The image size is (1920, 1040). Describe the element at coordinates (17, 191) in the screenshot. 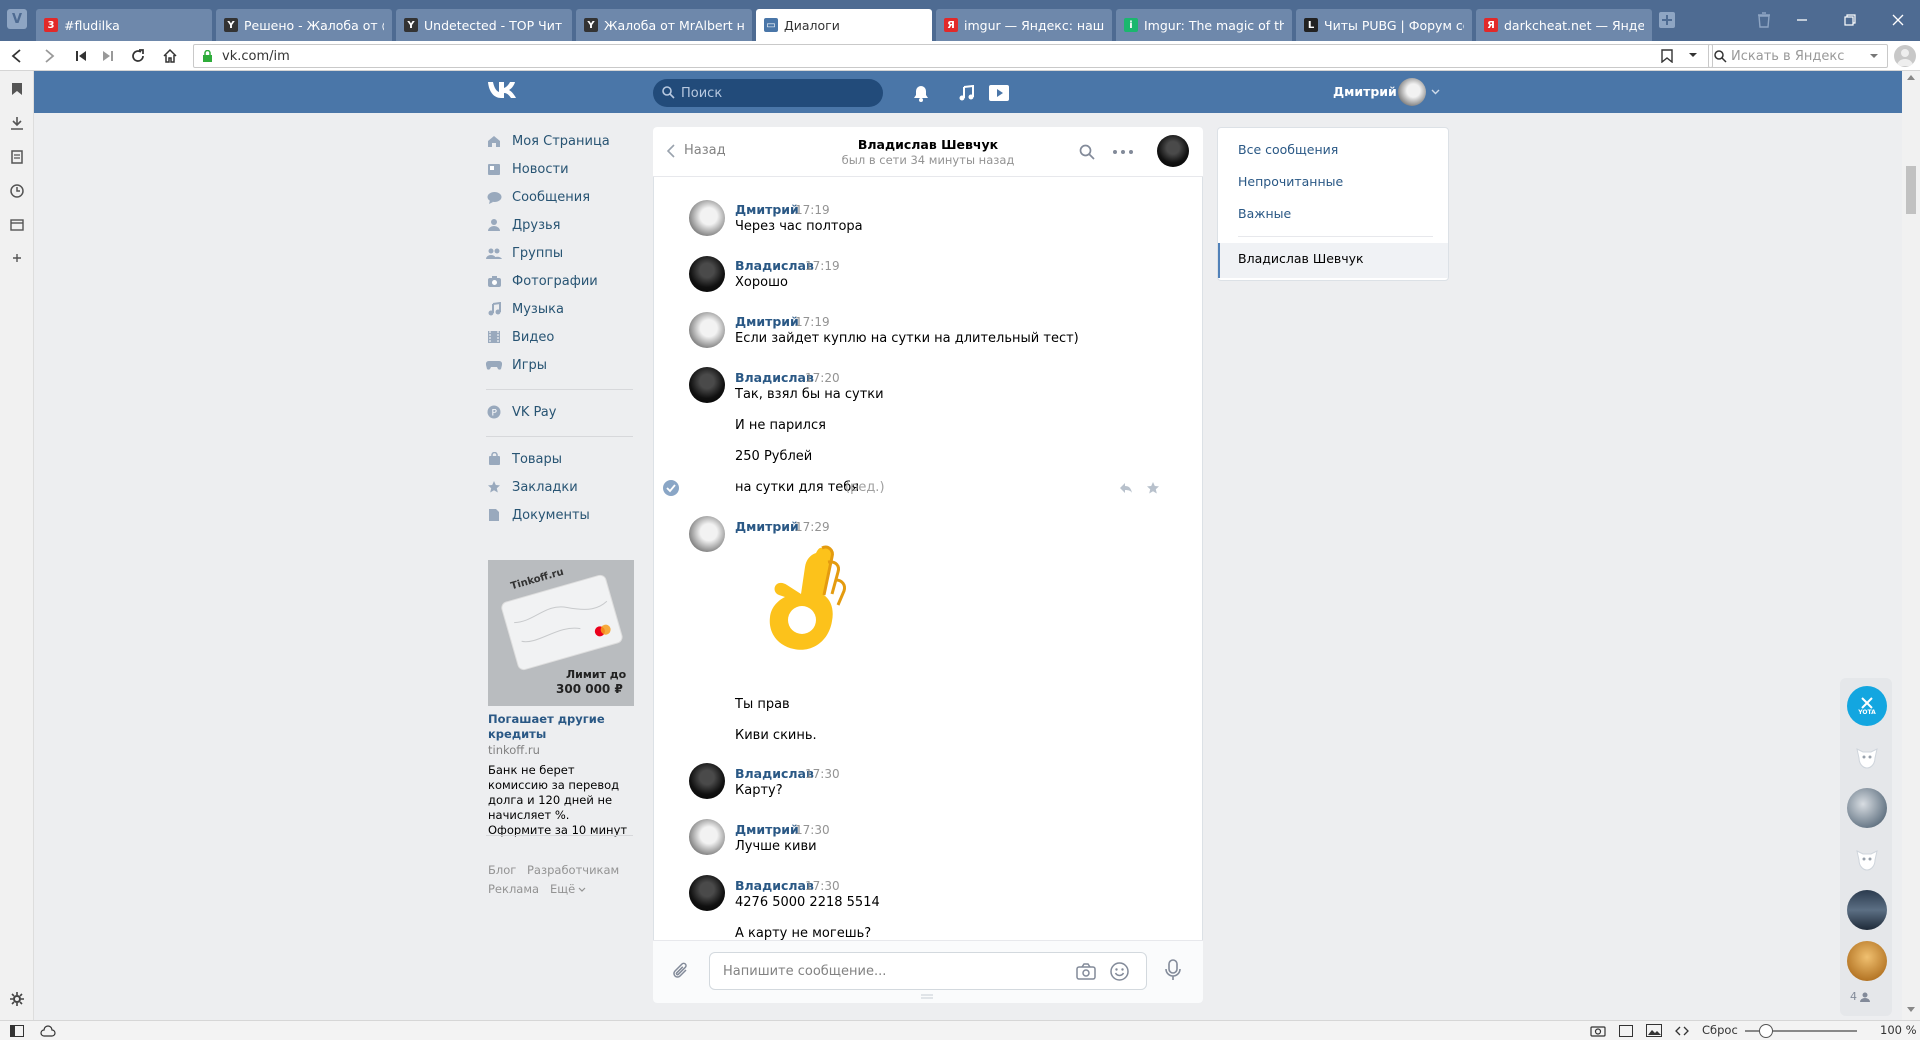

I see `history-icon` at that location.